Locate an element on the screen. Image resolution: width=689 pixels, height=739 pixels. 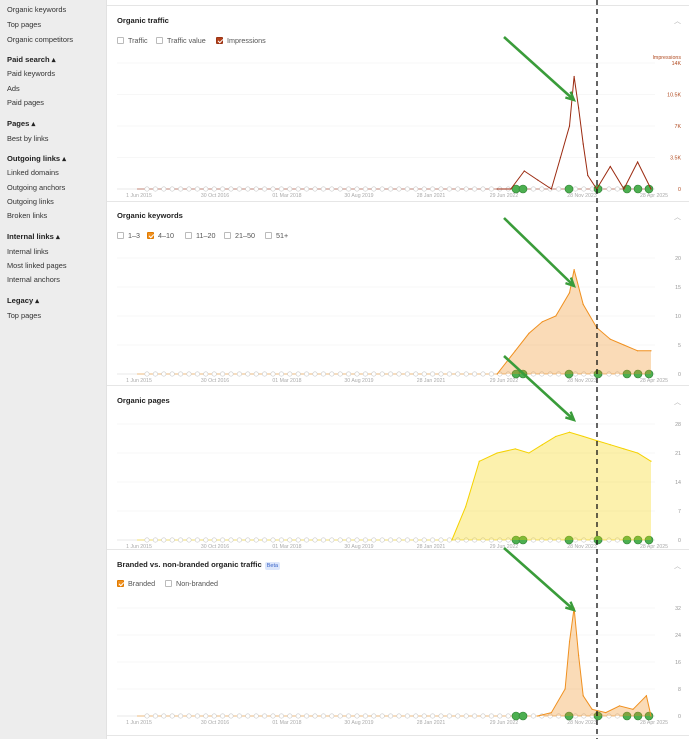
sidebar-item-outgoing-anchors: Outgoing anchors is located at coordinates (36, 187).